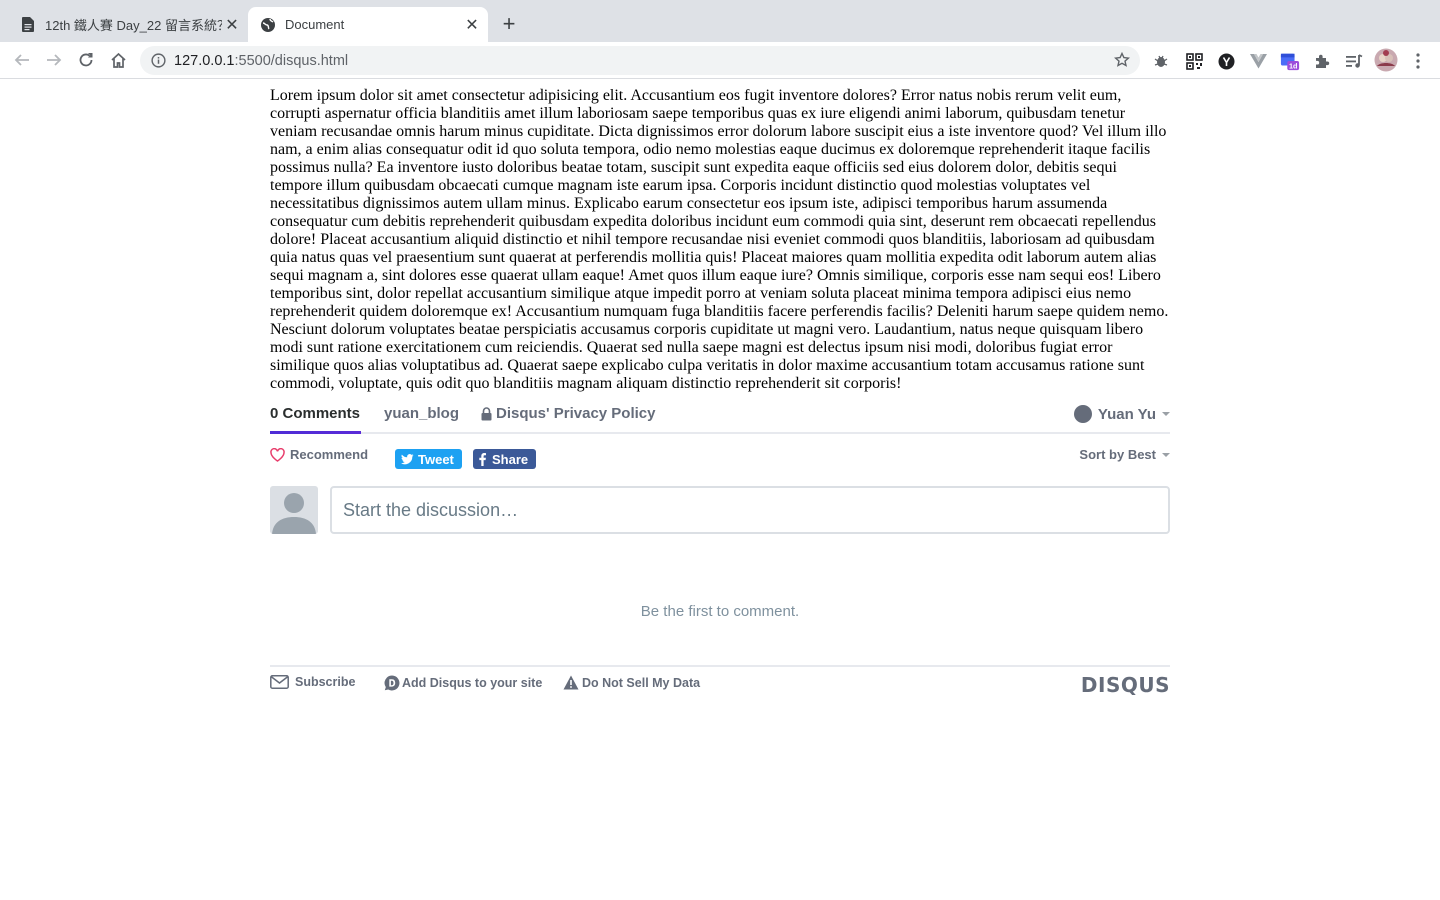 The image size is (1440, 900). I want to click on share-label: Share, so click(510, 459).